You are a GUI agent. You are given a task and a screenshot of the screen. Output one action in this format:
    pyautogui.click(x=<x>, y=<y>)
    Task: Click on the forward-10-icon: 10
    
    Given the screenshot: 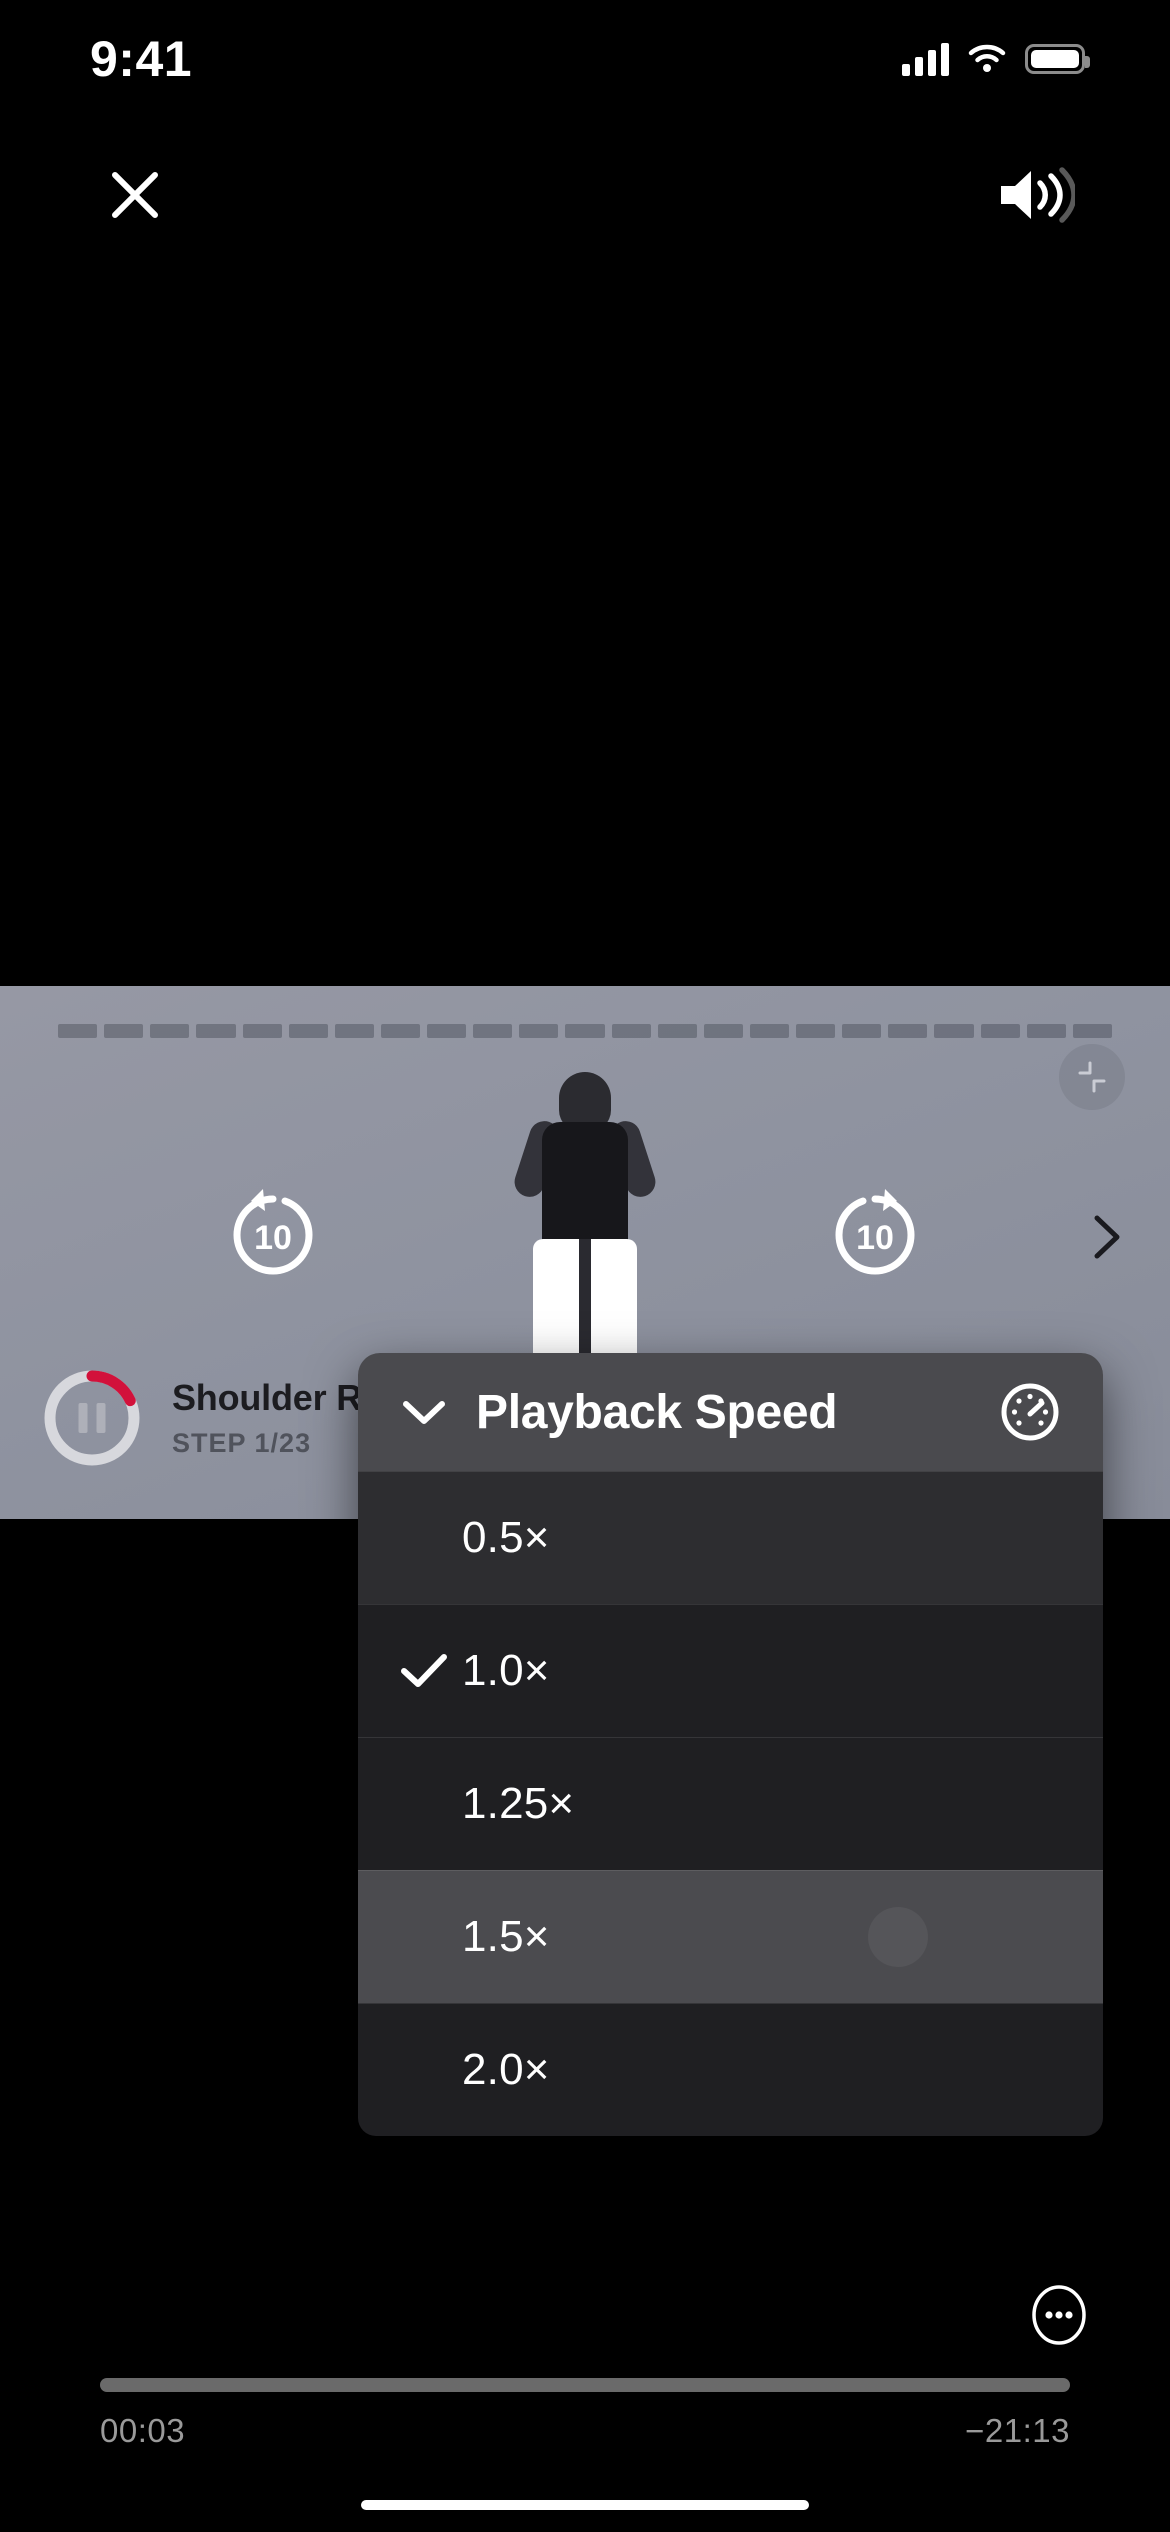 What is the action you would take?
    pyautogui.click(x=875, y=1232)
    